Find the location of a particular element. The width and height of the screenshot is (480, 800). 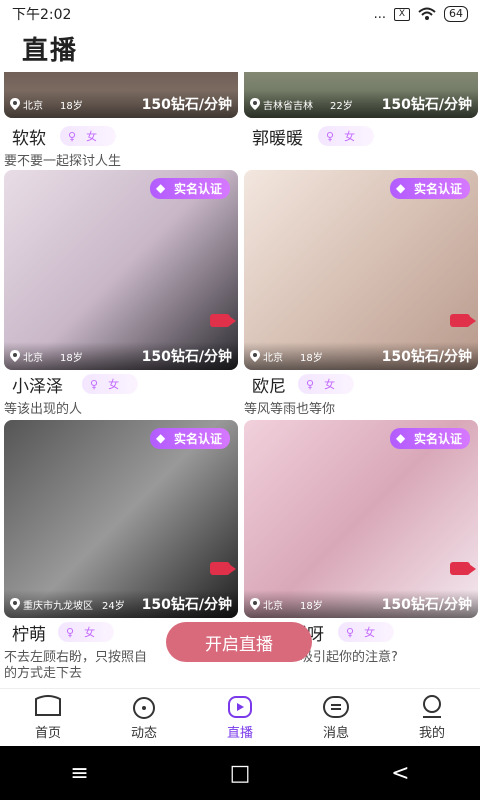

streamer-signature: 等该出现的人 is located at coordinates (43, 409).